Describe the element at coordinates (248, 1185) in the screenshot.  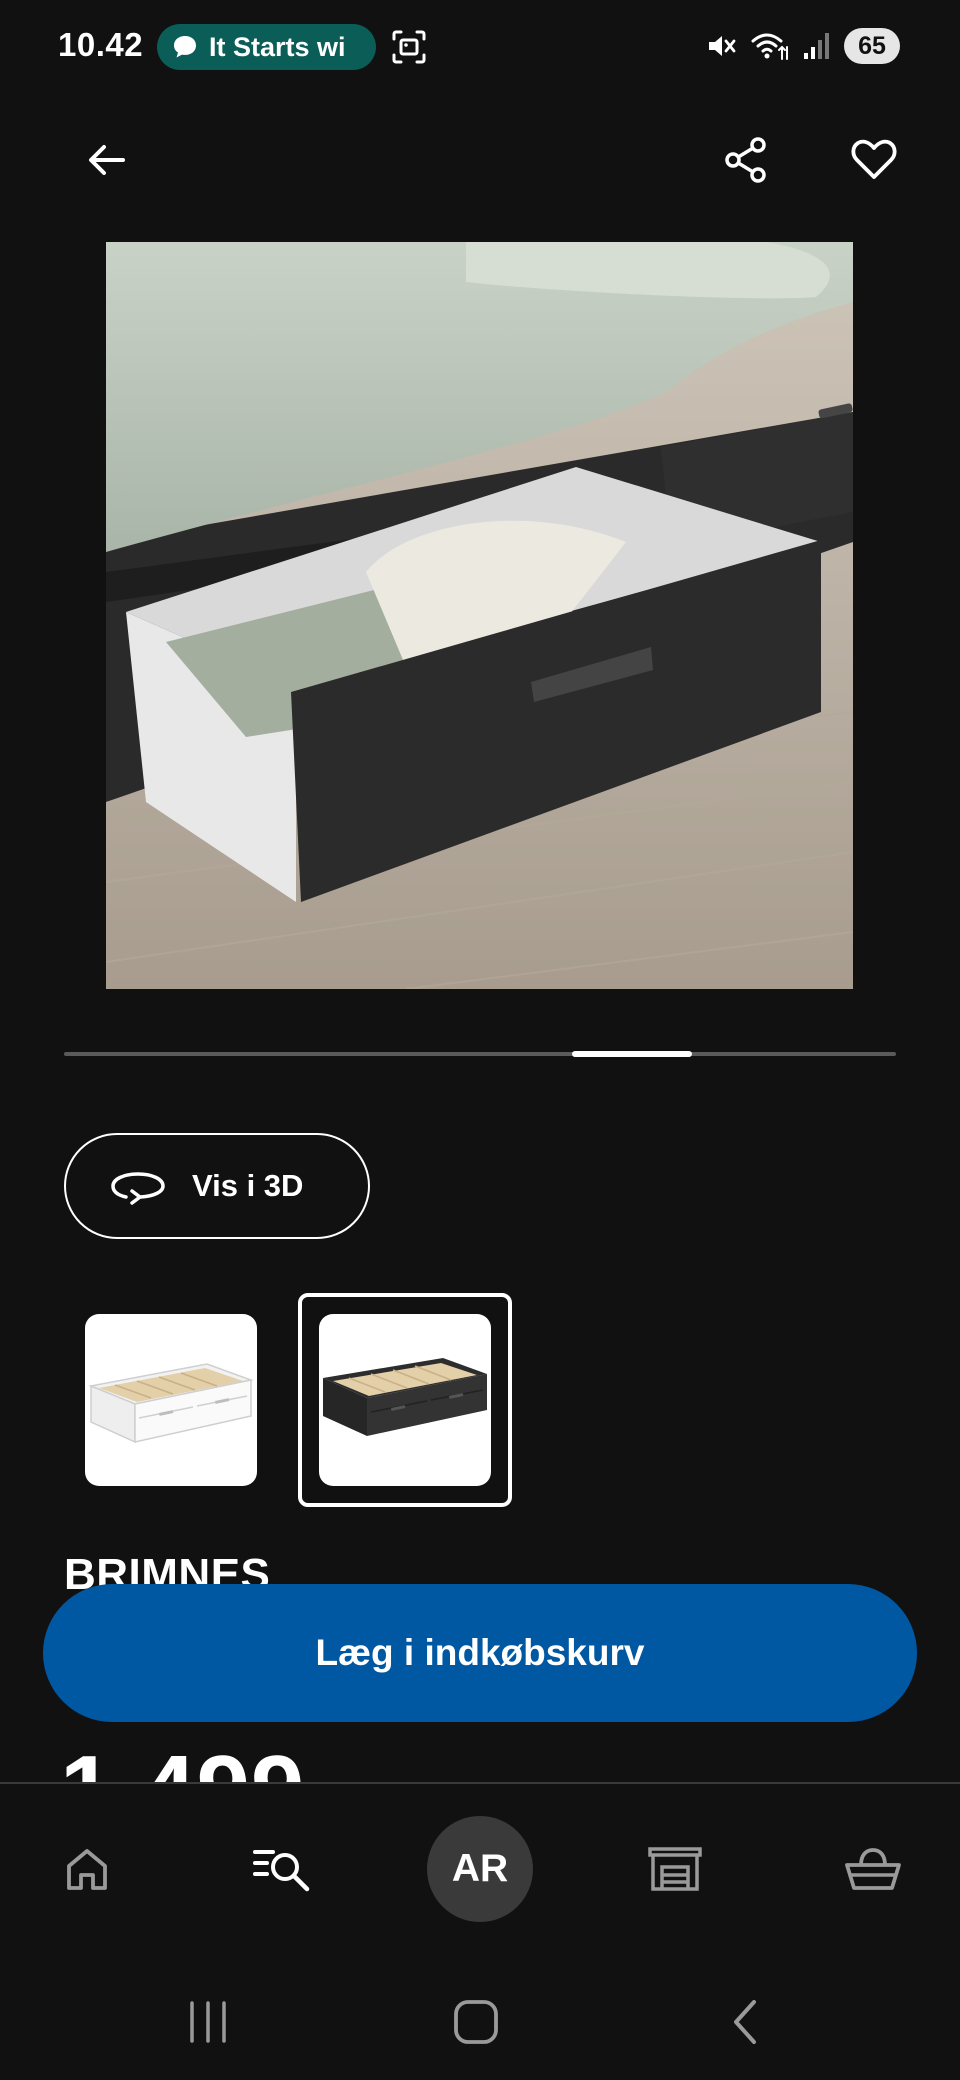
I see `view-in-3d-label: Vis i 3D` at that location.